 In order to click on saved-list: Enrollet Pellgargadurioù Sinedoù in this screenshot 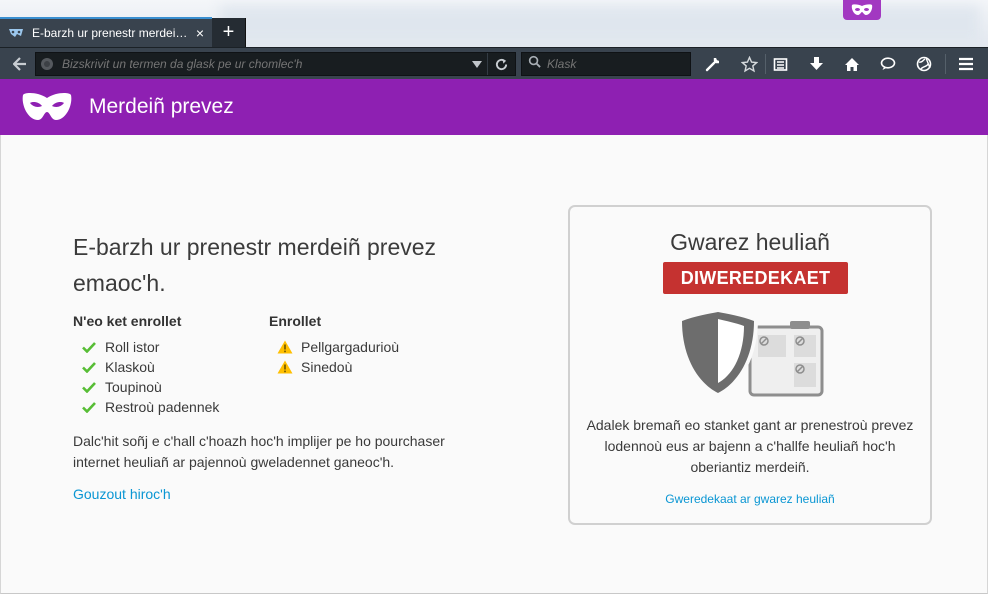, I will do `click(334, 345)`.